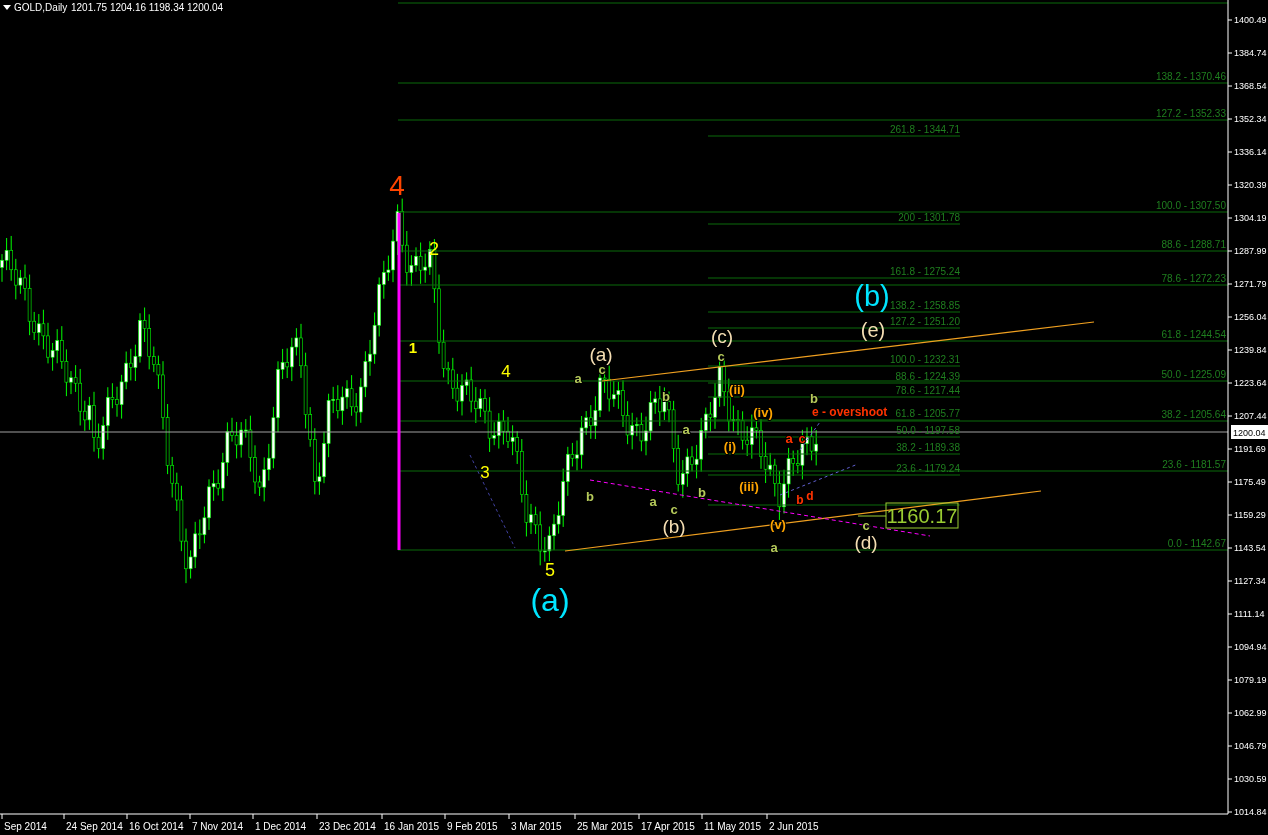 This screenshot has width=1268, height=835. I want to click on fib-level-label: 100.0 - 1232.31, so click(924, 359).